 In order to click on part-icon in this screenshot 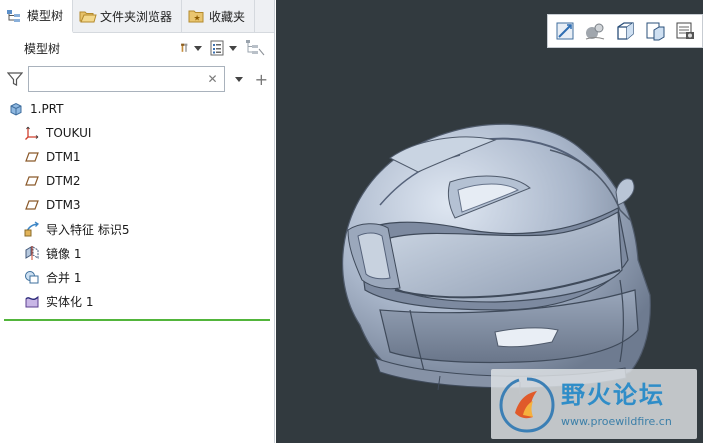, I will do `click(16, 109)`.